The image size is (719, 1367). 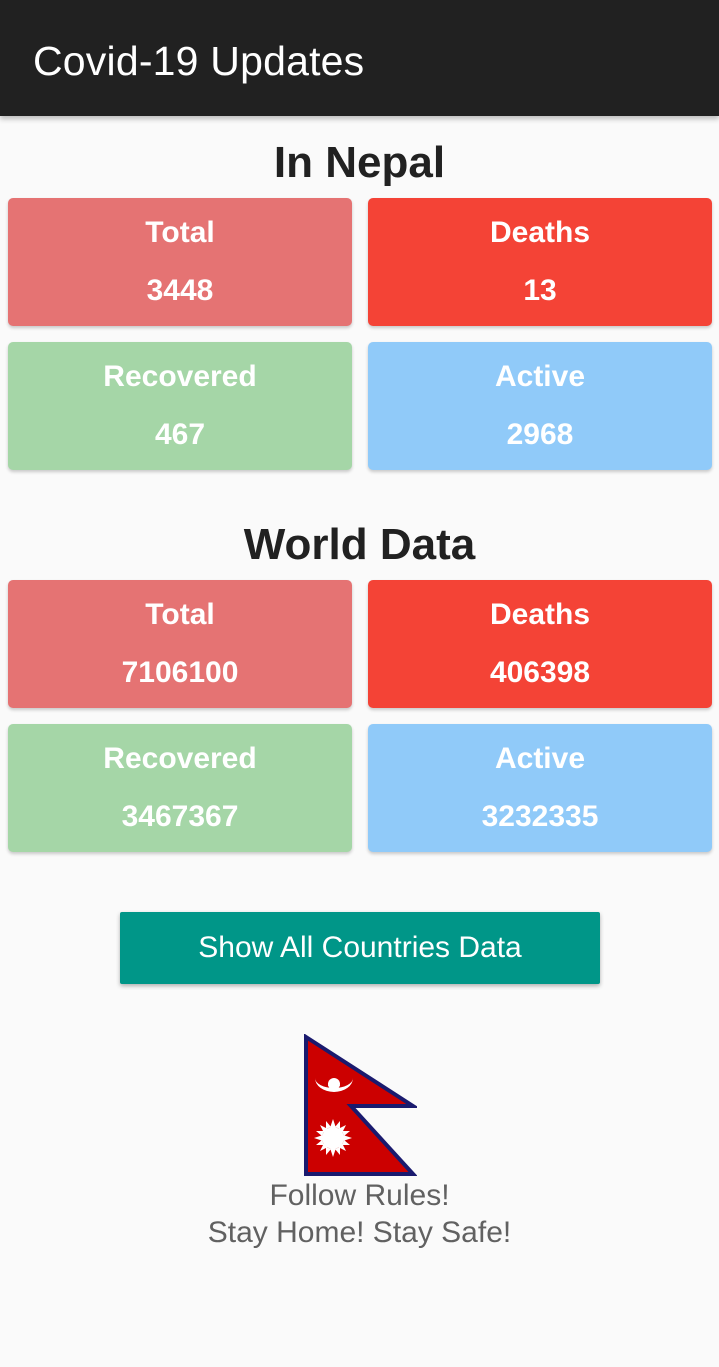 I want to click on world-recovered-label: Recovered, so click(x=180, y=758).